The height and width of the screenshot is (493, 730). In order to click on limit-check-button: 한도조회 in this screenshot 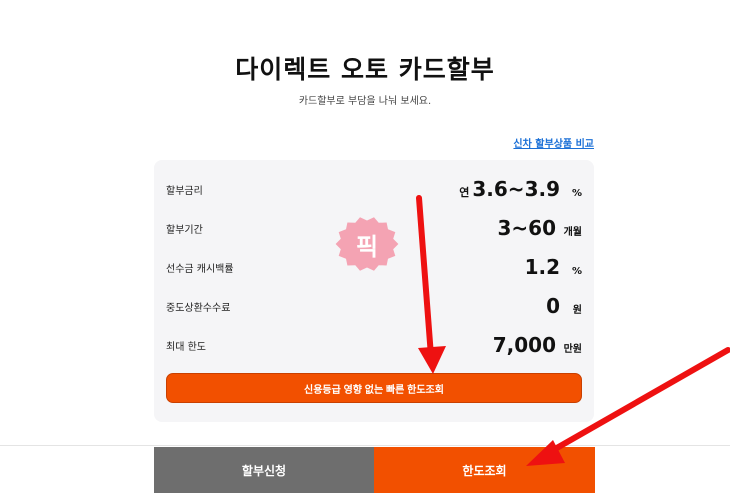, I will do `click(484, 470)`.